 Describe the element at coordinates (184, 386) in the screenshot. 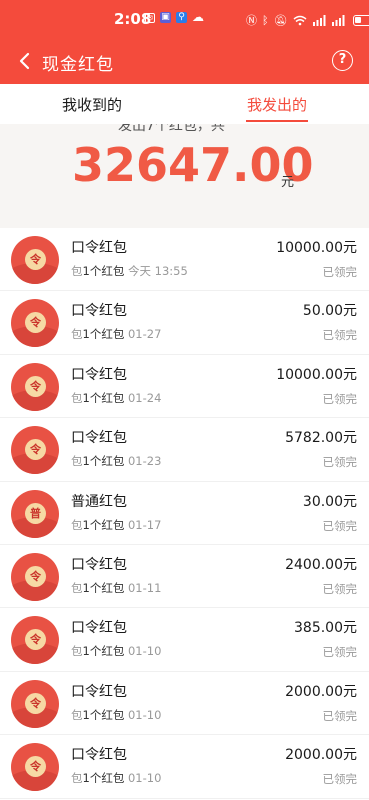

I see `red-packet-item: 令 口令红包包1个红包 01-24 10000.00元已领完` at that location.